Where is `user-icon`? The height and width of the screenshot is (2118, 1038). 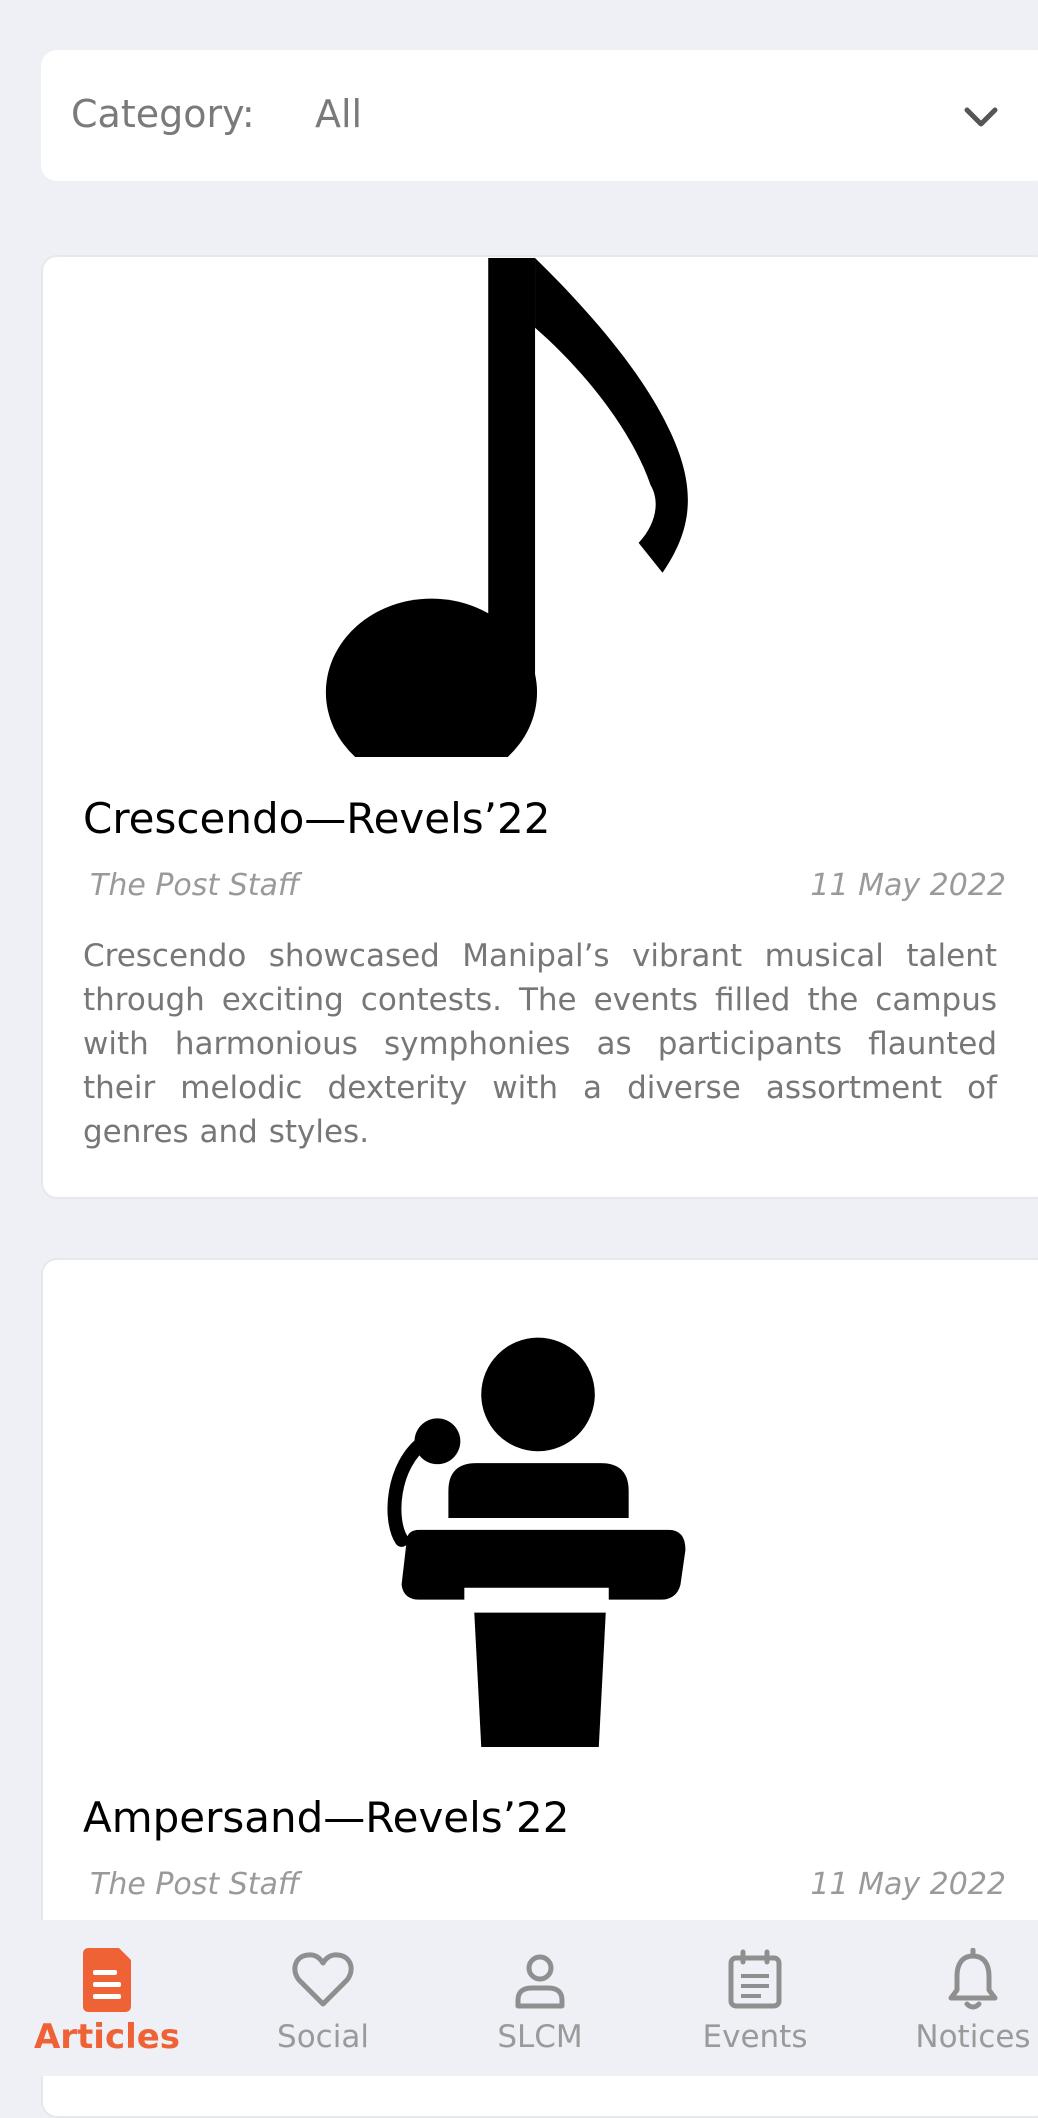 user-icon is located at coordinates (540, 1981).